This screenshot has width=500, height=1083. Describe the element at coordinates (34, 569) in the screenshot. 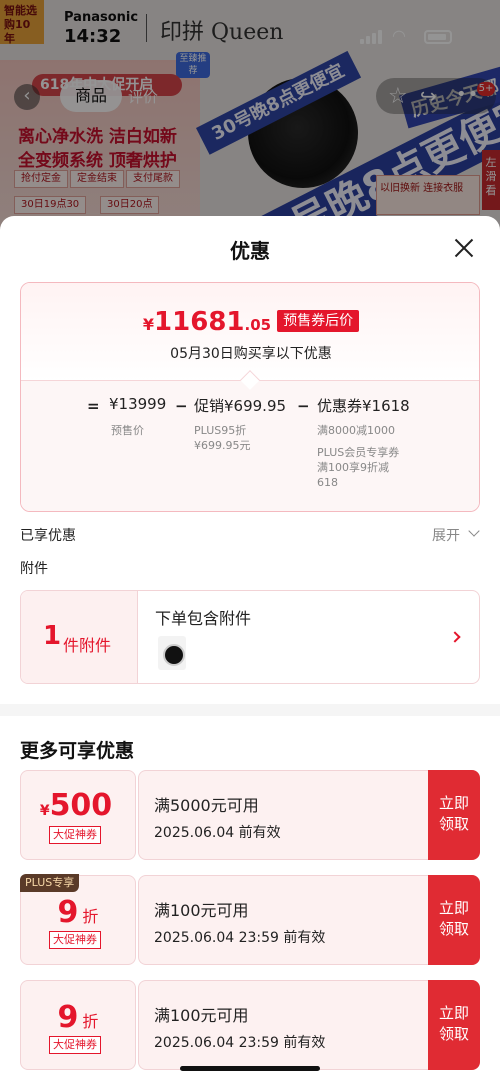

I see `attachment-label: 附件` at that location.